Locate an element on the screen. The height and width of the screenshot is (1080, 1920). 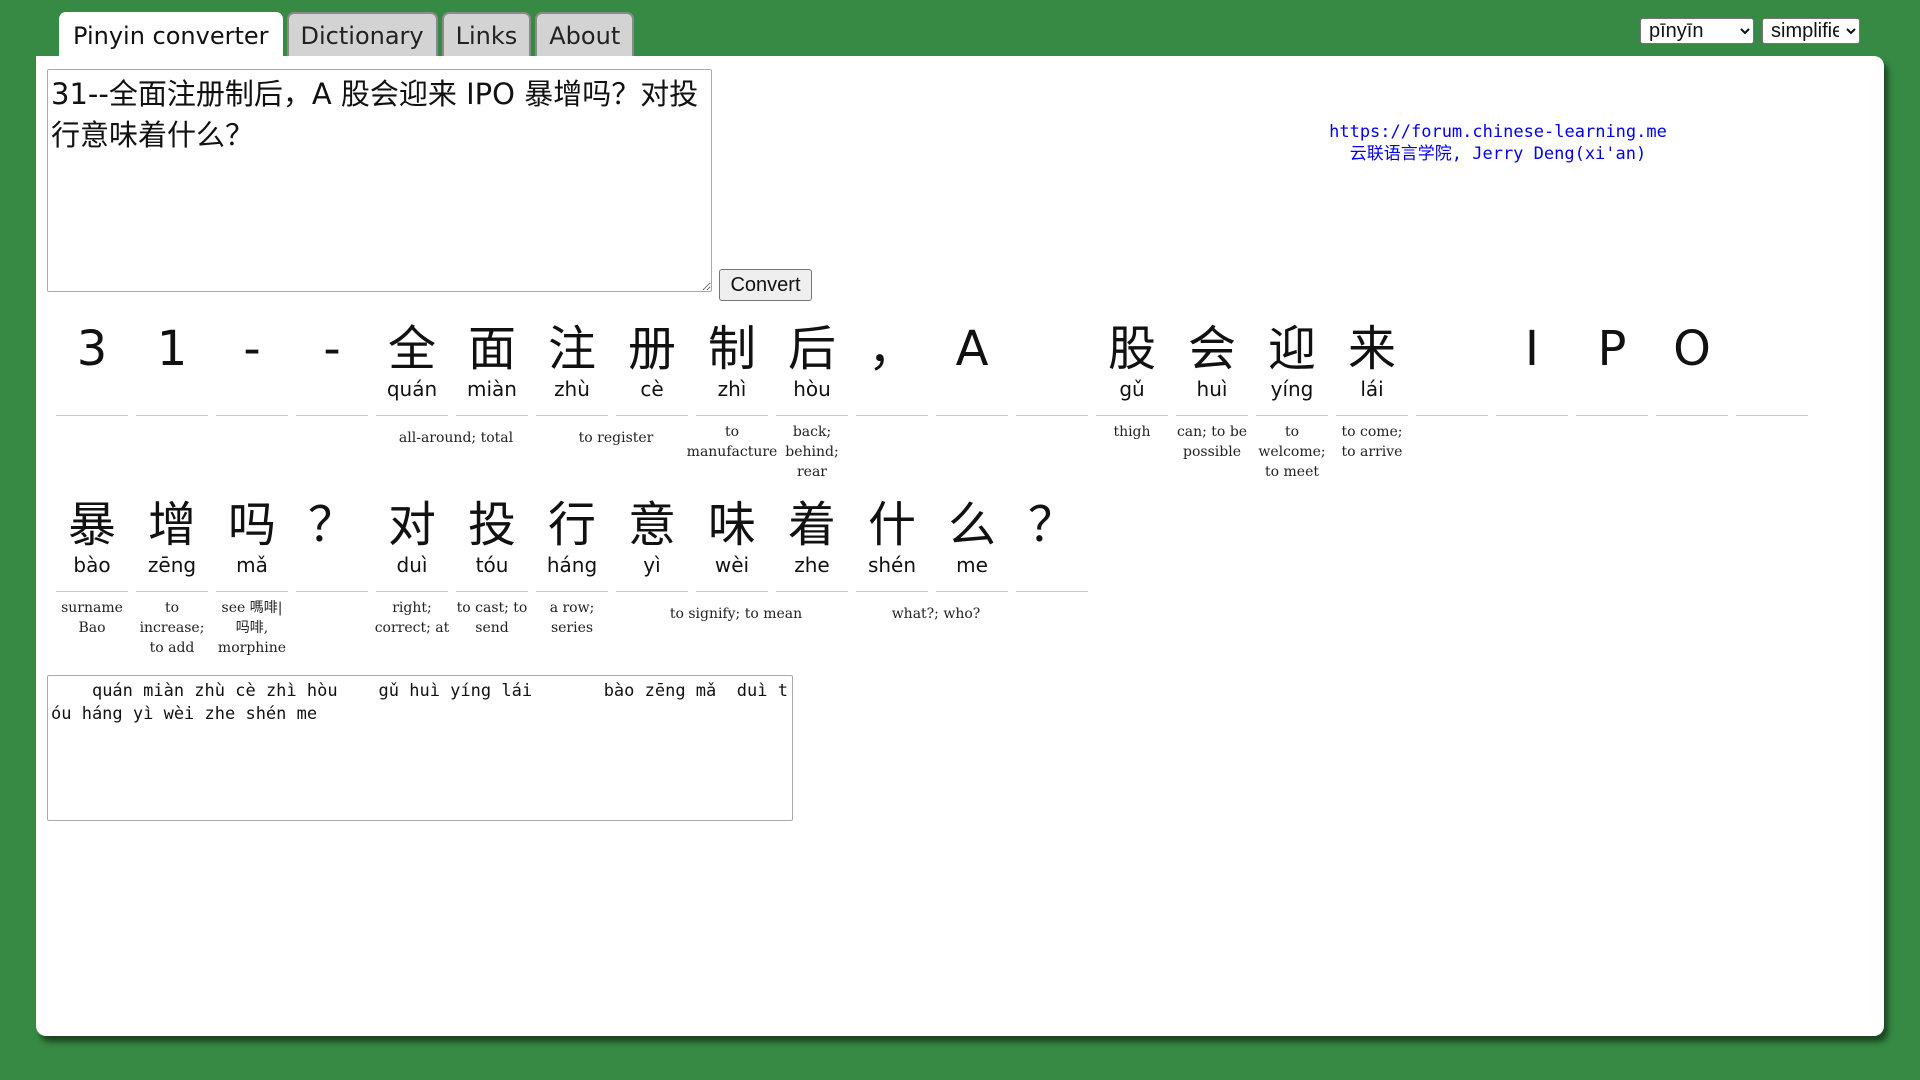
char-cell: 行 háng a row; series is located at coordinates (572, 578).